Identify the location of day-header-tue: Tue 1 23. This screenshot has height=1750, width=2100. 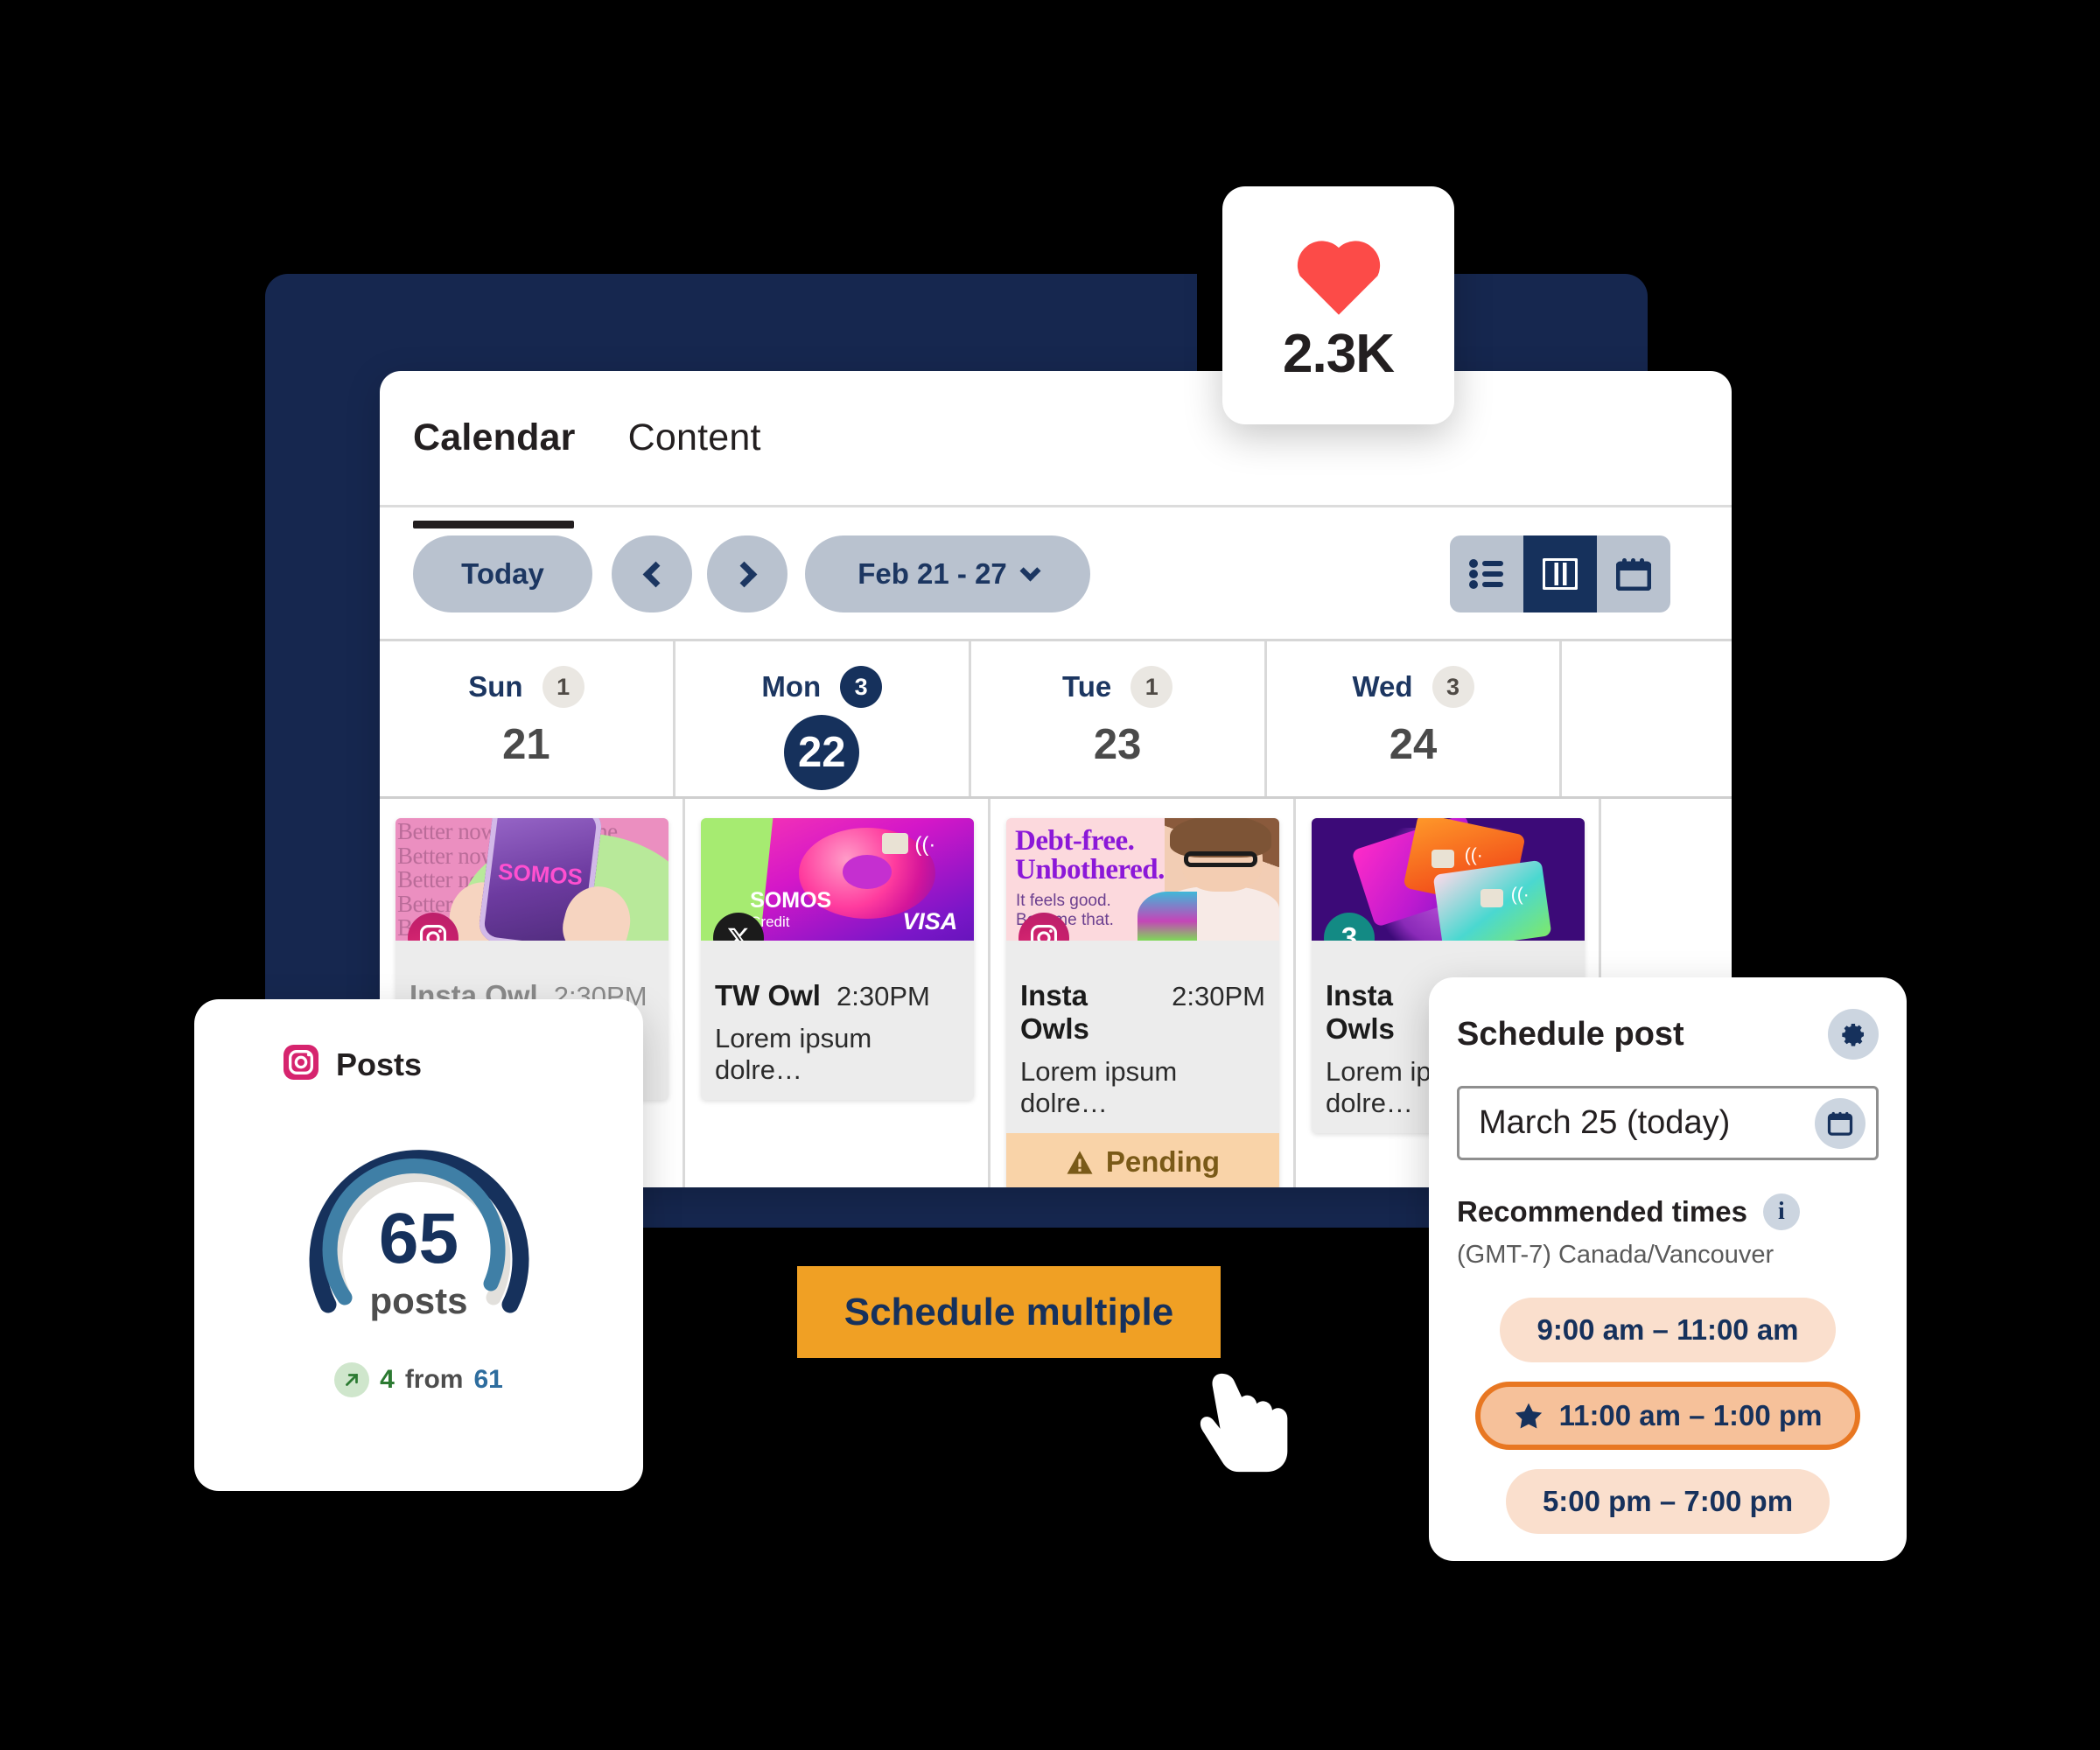
(1119, 718).